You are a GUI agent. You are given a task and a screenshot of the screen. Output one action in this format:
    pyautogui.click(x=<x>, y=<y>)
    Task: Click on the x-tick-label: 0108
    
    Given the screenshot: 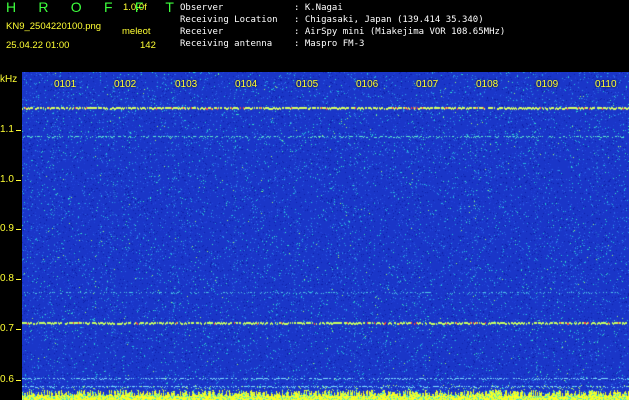 What is the action you would take?
    pyautogui.click(x=487, y=84)
    